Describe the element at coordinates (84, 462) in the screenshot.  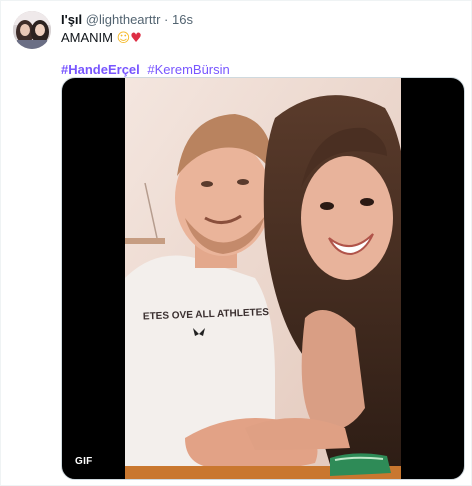
I see `gif-badge: GIF` at that location.